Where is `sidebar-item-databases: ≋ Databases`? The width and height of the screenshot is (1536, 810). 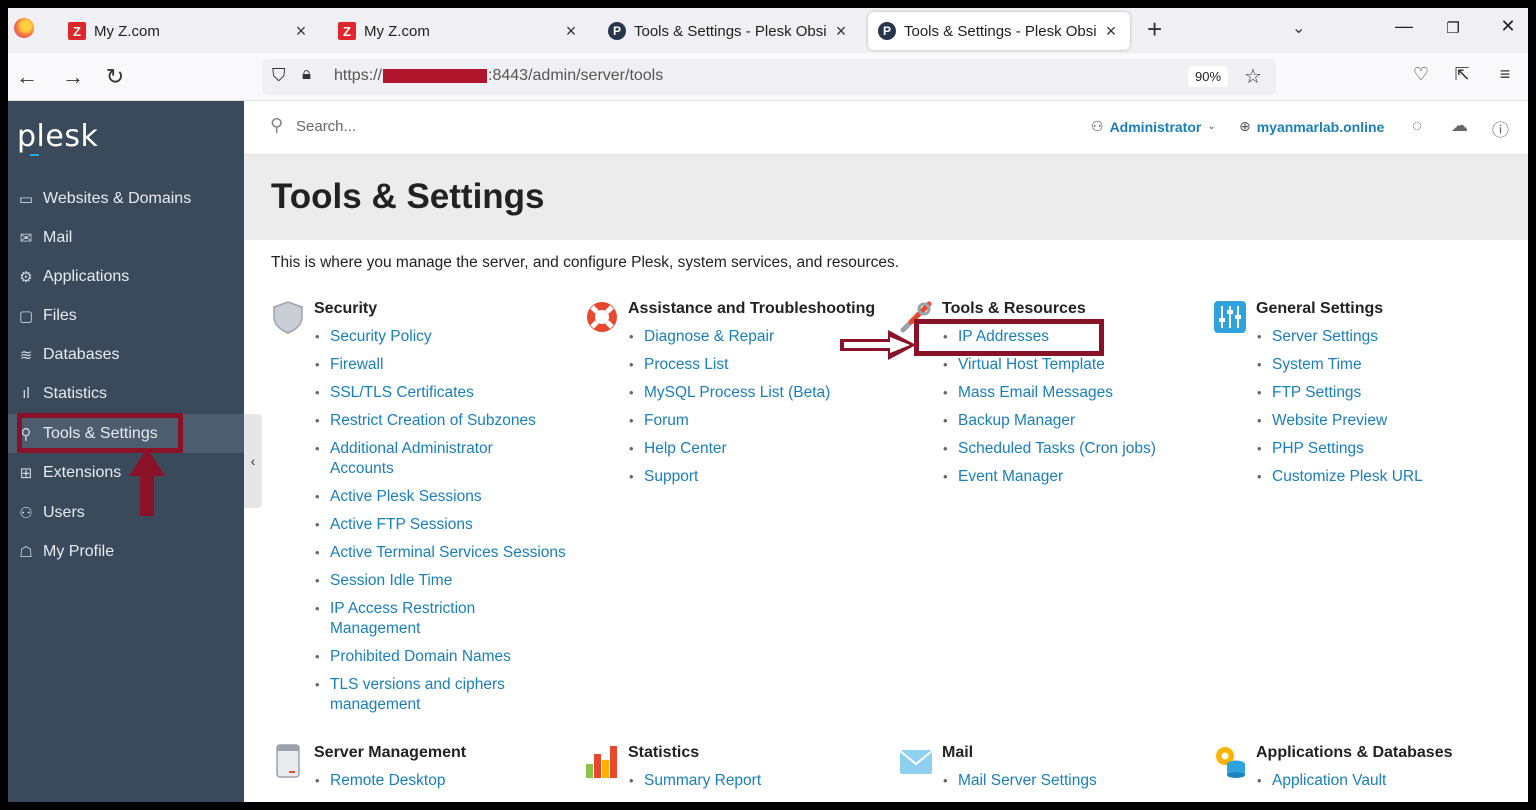 sidebar-item-databases: ≋ Databases is located at coordinates (126, 354).